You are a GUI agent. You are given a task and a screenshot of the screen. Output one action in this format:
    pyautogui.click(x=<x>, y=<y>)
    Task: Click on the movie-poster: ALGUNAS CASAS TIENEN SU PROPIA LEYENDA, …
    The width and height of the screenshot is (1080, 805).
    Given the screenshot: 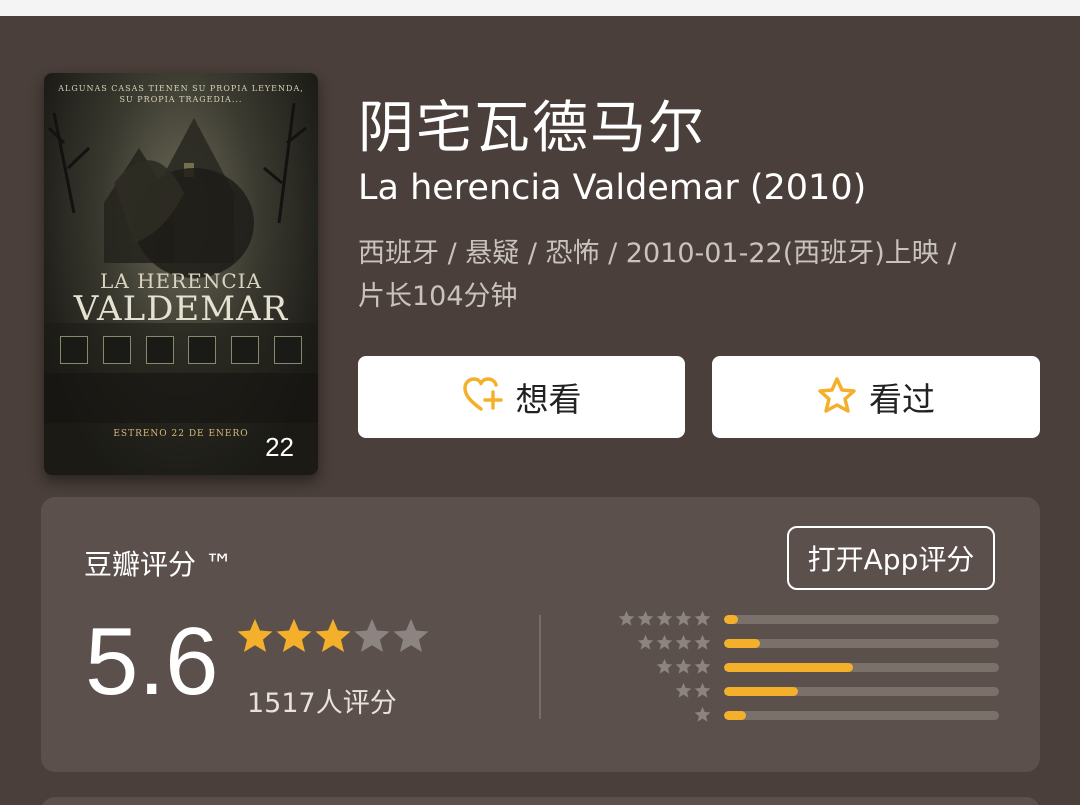 What is the action you would take?
    pyautogui.click(x=181, y=274)
    